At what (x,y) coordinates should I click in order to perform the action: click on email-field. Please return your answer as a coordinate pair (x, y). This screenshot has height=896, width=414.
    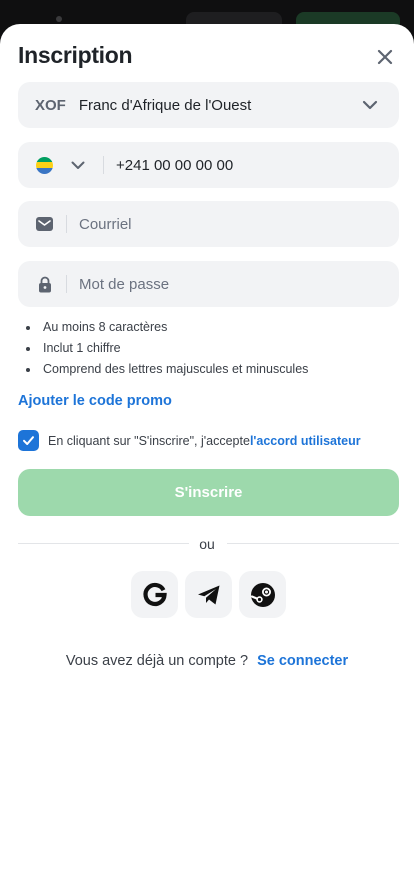
    Looking at the image, I should click on (208, 224).